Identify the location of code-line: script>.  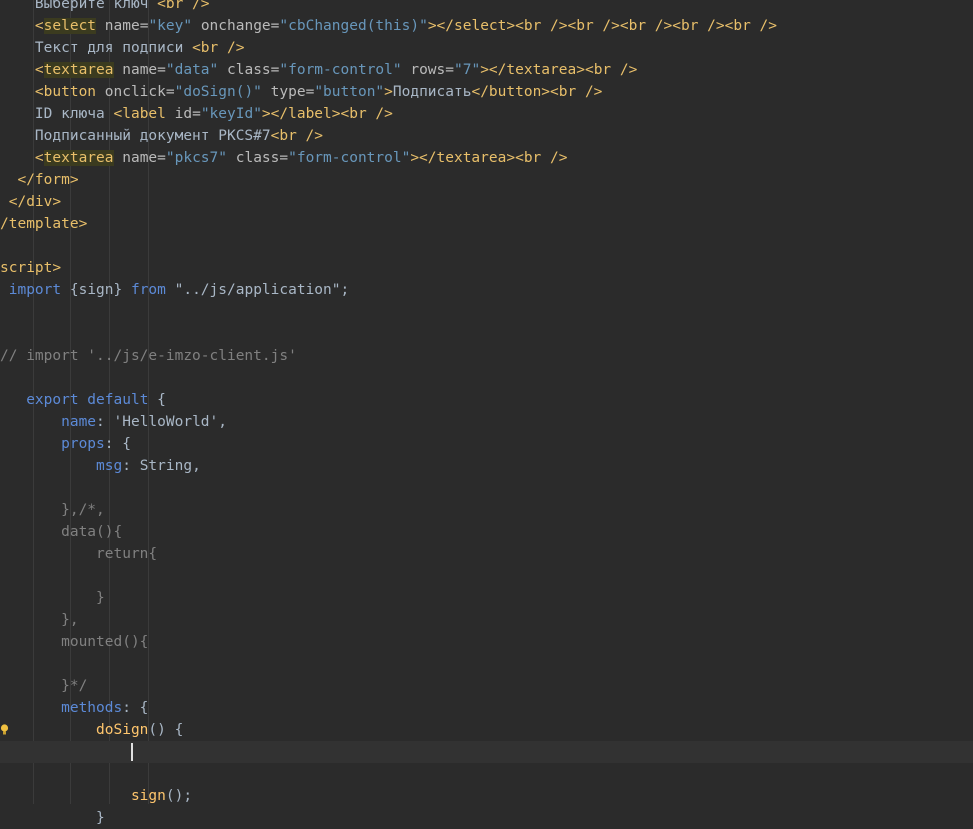
(486, 268).